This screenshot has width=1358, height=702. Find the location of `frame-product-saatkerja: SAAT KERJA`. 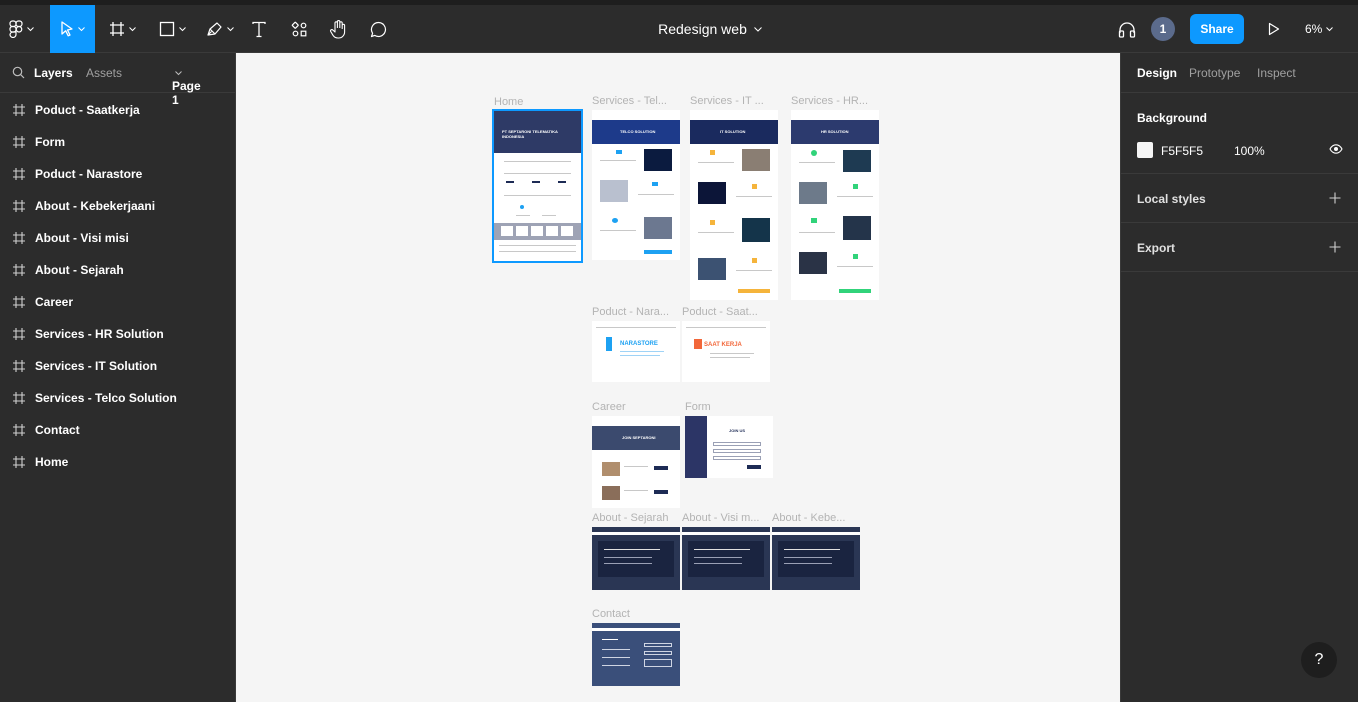

frame-product-saatkerja: SAAT KERJA is located at coordinates (726, 351).